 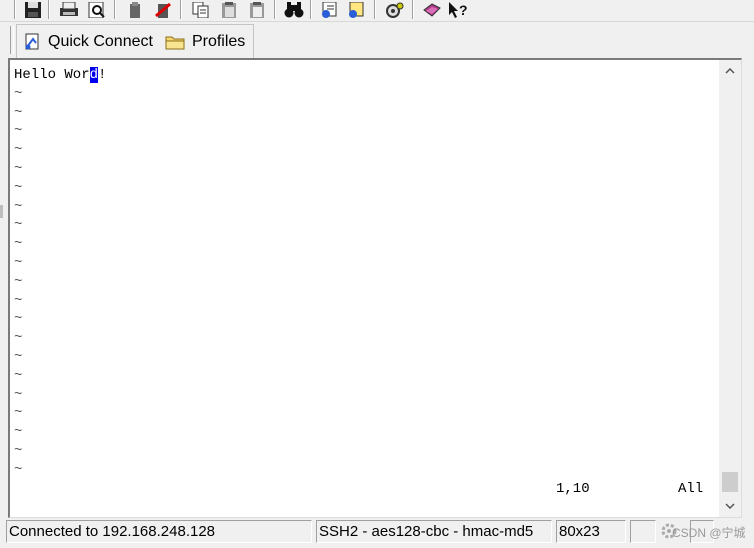 What do you see at coordinates (1, 211) in the screenshot?
I see `window-edge` at bounding box center [1, 211].